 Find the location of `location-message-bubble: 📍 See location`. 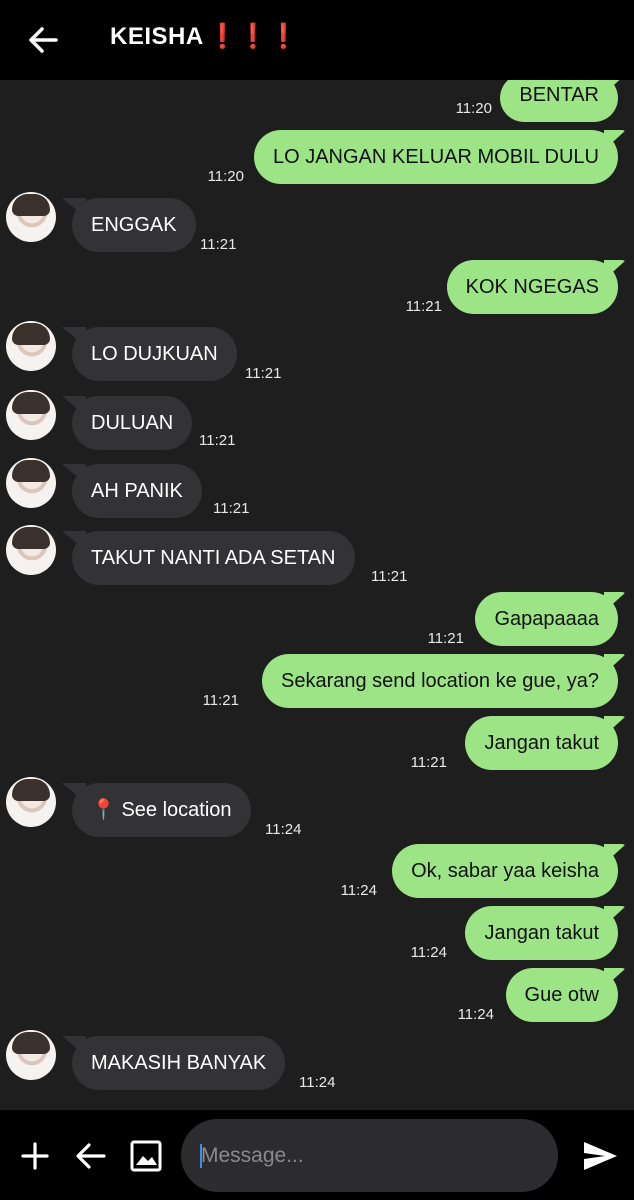

location-message-bubble: 📍 See location is located at coordinates (161, 810).